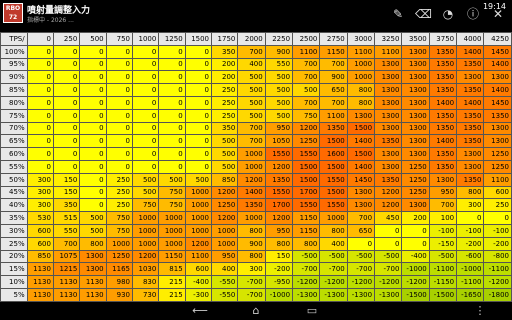 The height and width of the screenshot is (320, 512). What do you see at coordinates (279, 192) in the screenshot?
I see `map-cell: 1550` at bounding box center [279, 192].